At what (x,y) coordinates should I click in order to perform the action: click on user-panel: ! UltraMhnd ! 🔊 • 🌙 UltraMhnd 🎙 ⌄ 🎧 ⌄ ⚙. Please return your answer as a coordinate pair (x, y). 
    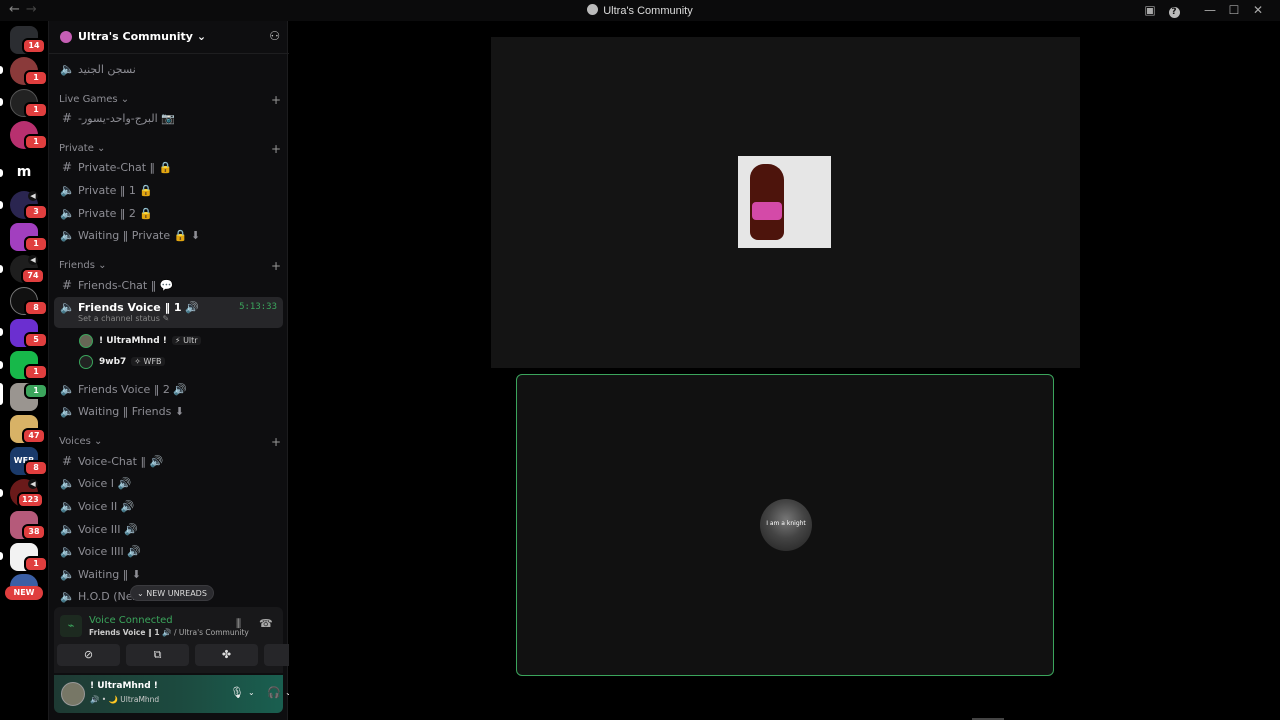
    Looking at the image, I should click on (185, 694).